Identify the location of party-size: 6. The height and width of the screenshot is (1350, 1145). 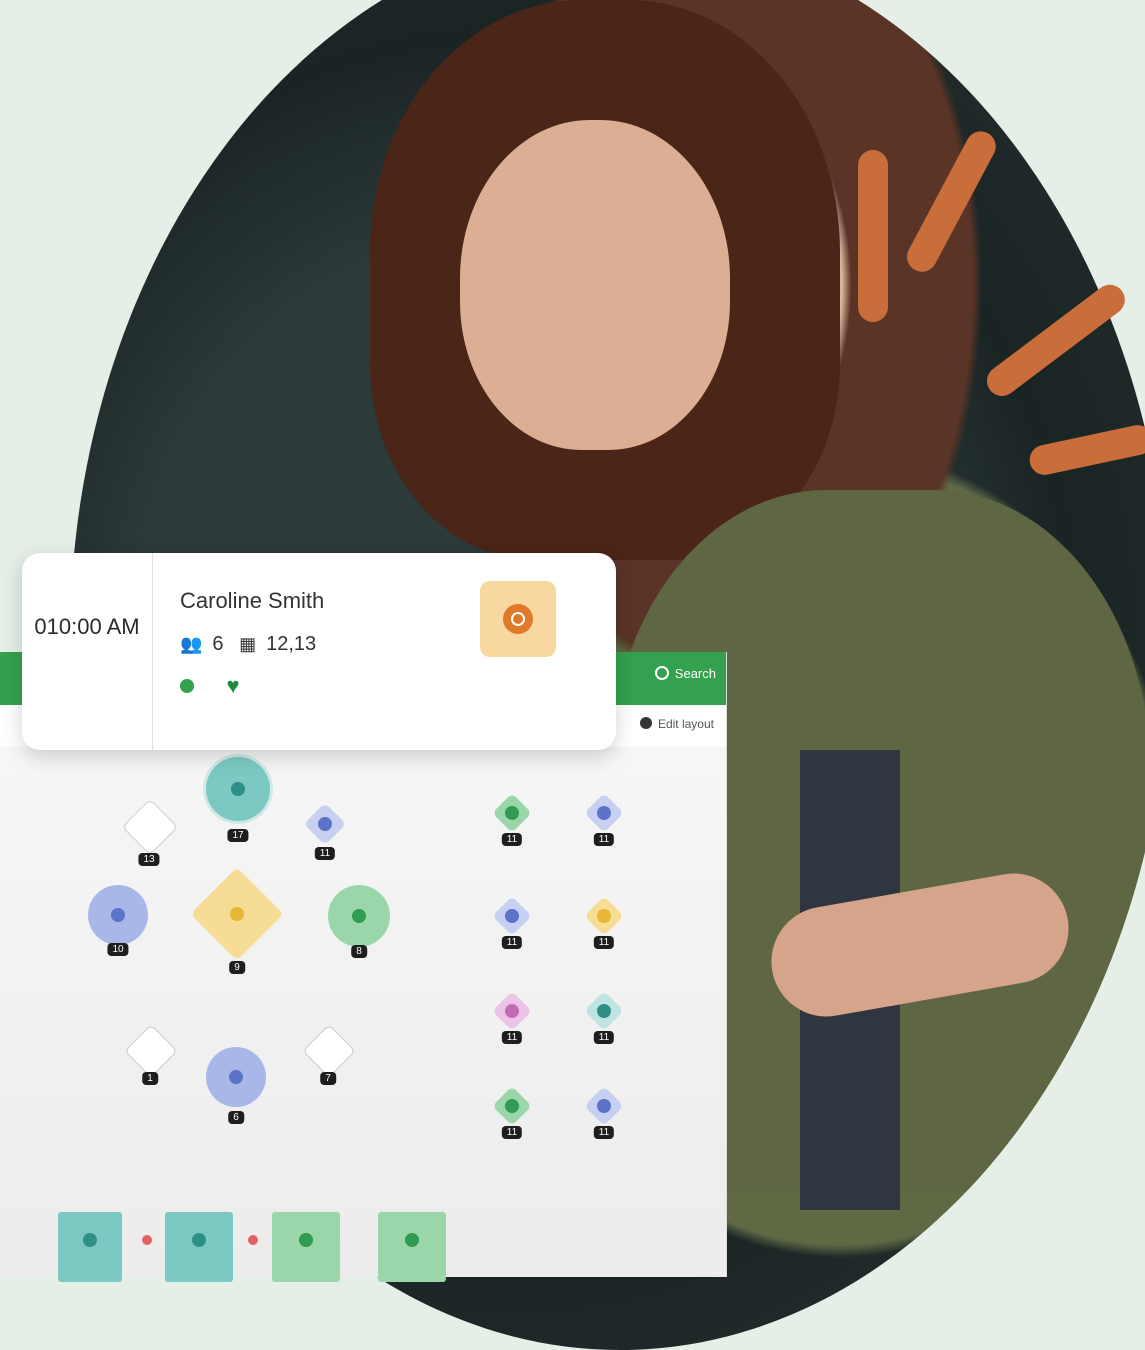
(218, 644).